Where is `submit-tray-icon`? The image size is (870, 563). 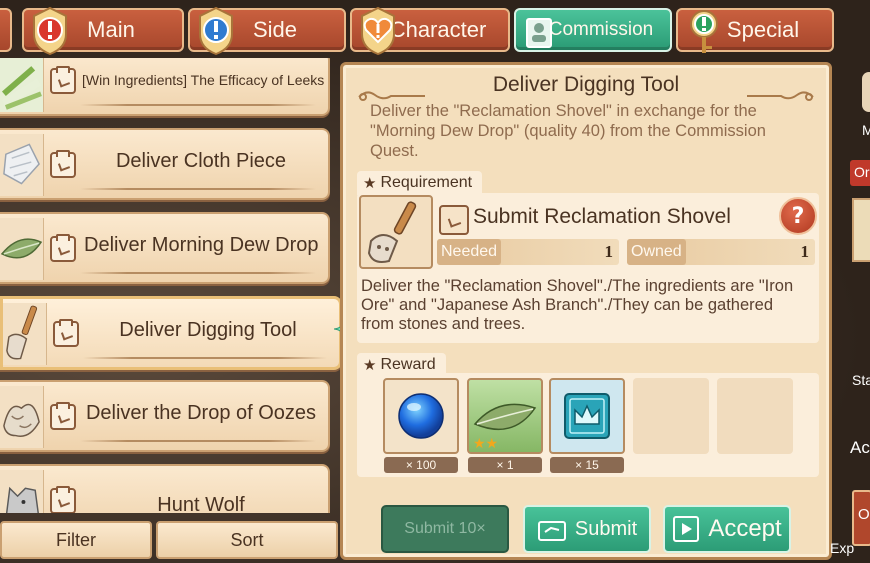
submit-tray-icon is located at coordinates (551, 531).